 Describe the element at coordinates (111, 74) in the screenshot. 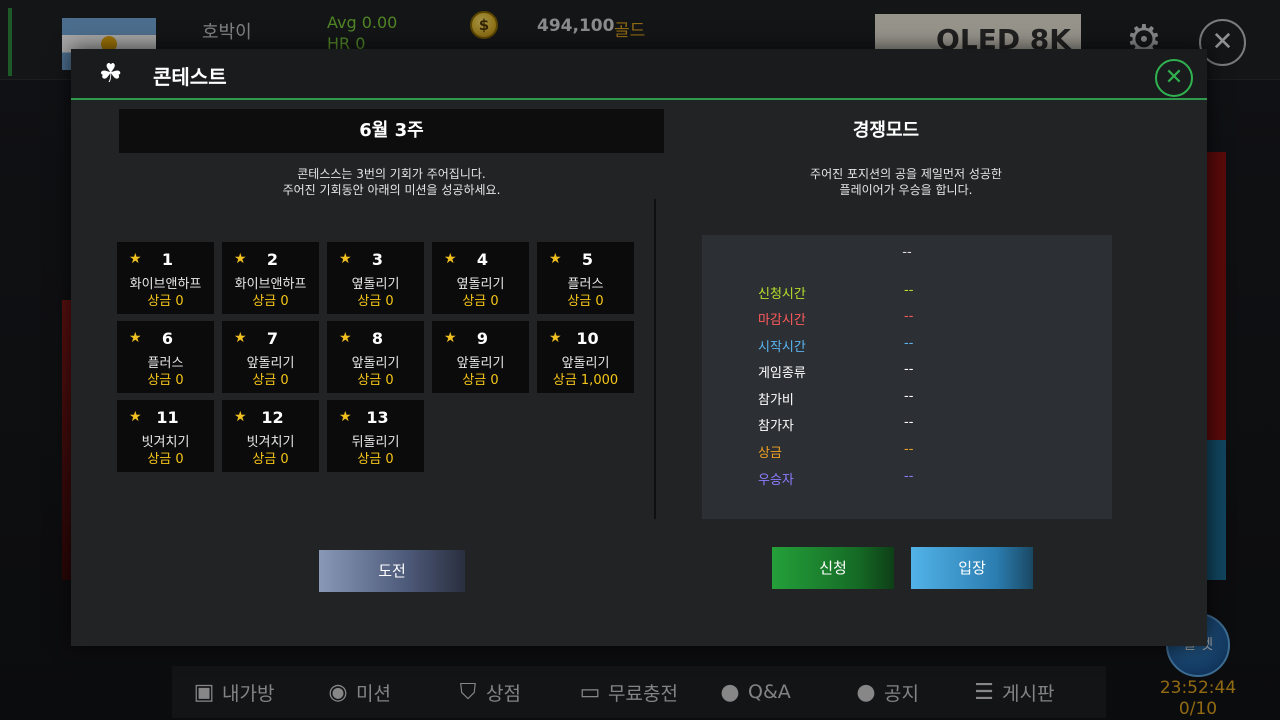

I see `clover-icon: ☘` at that location.